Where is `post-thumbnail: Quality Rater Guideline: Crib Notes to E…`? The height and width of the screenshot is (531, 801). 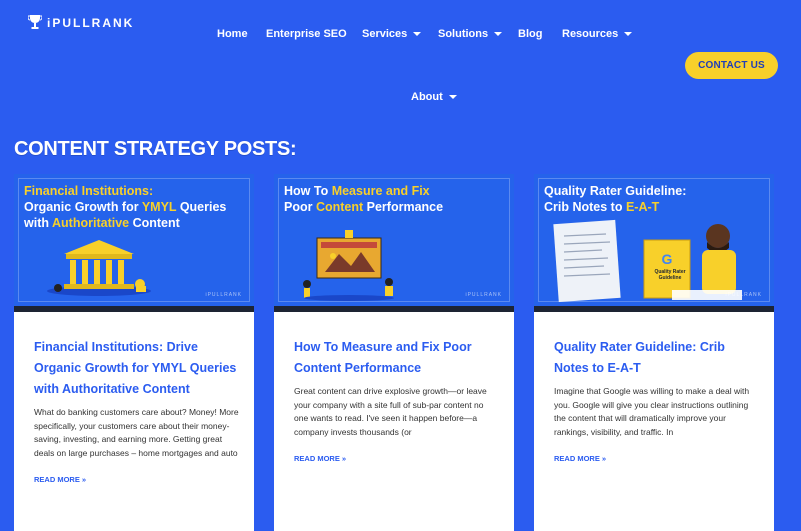 post-thumbnail: Quality Rater Guideline: Crib Notes to E… is located at coordinates (654, 243).